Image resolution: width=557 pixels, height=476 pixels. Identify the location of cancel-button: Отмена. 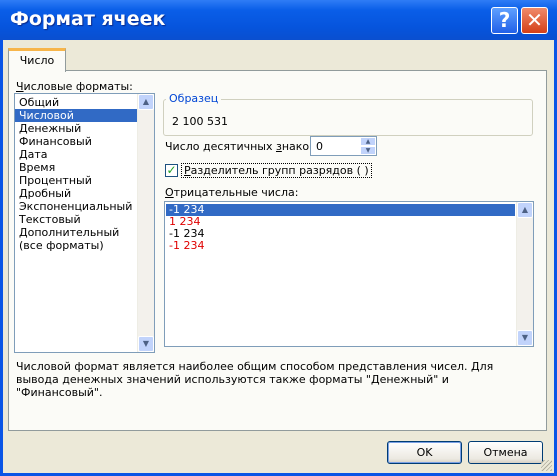
(505, 452).